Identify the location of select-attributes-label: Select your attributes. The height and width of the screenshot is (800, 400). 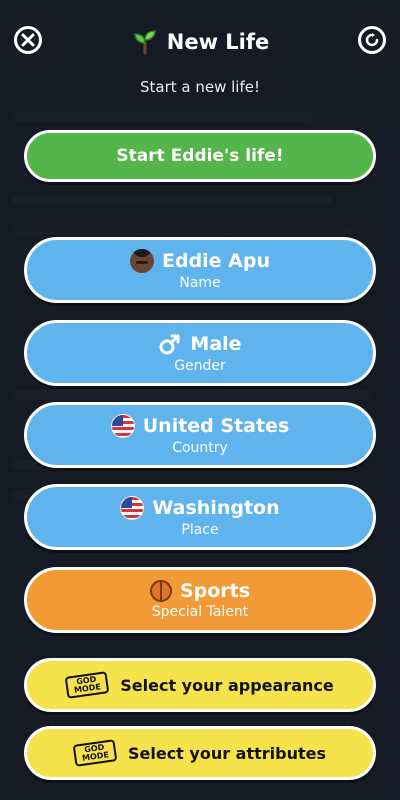
(227, 753).